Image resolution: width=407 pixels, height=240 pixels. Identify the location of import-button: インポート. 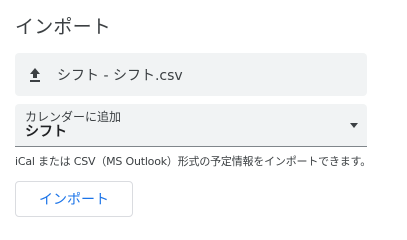
(74, 199).